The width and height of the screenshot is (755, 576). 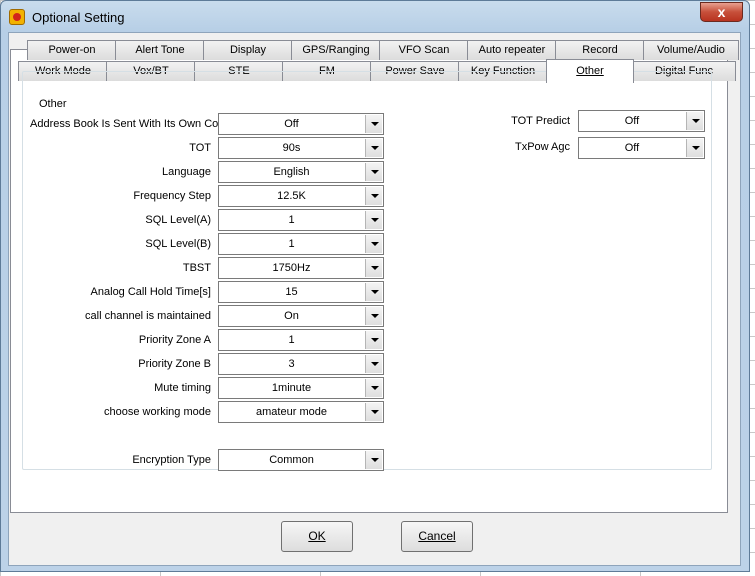 What do you see at coordinates (291, 316) in the screenshot?
I see `select-value: On` at bounding box center [291, 316].